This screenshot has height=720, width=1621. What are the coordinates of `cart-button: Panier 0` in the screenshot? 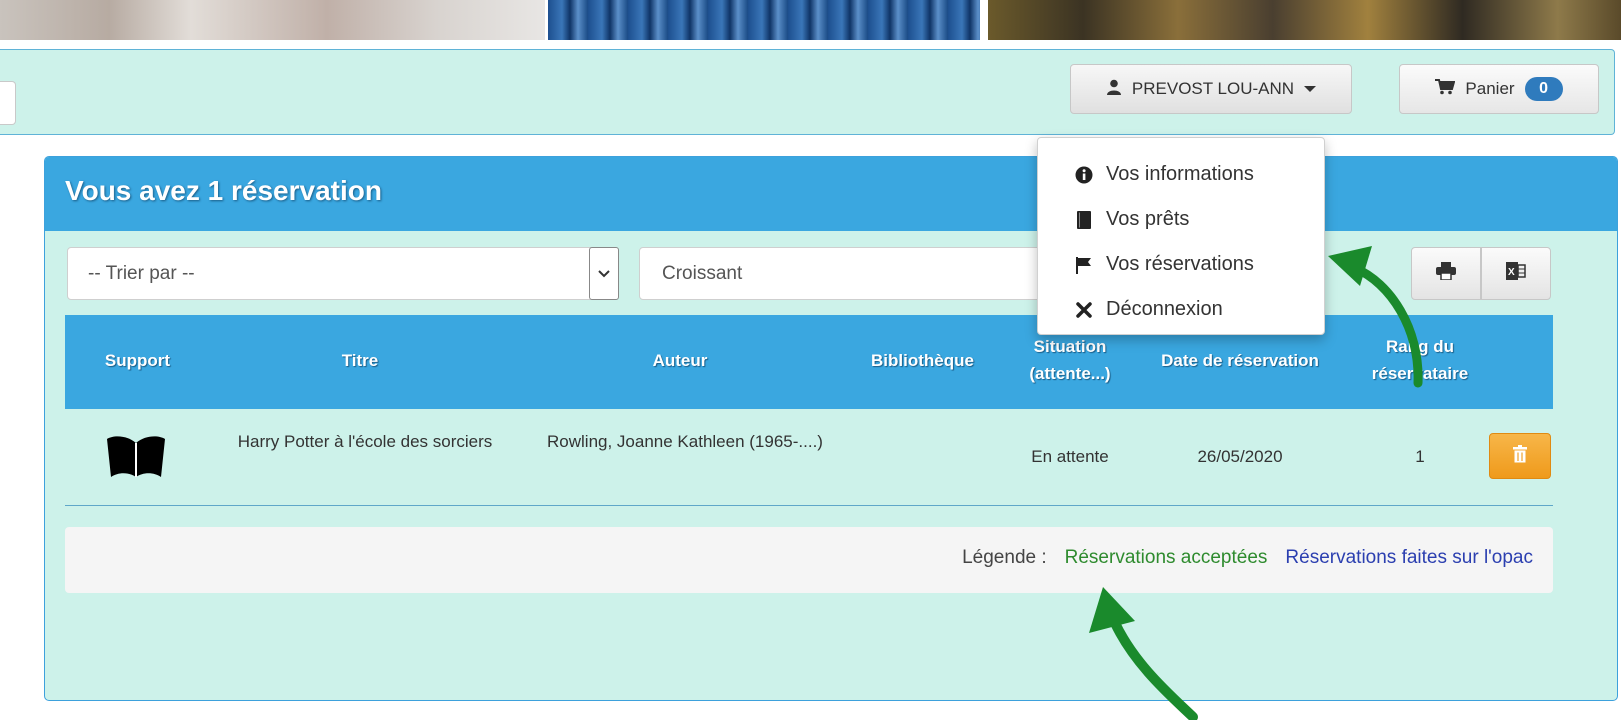 It's located at (1499, 89).